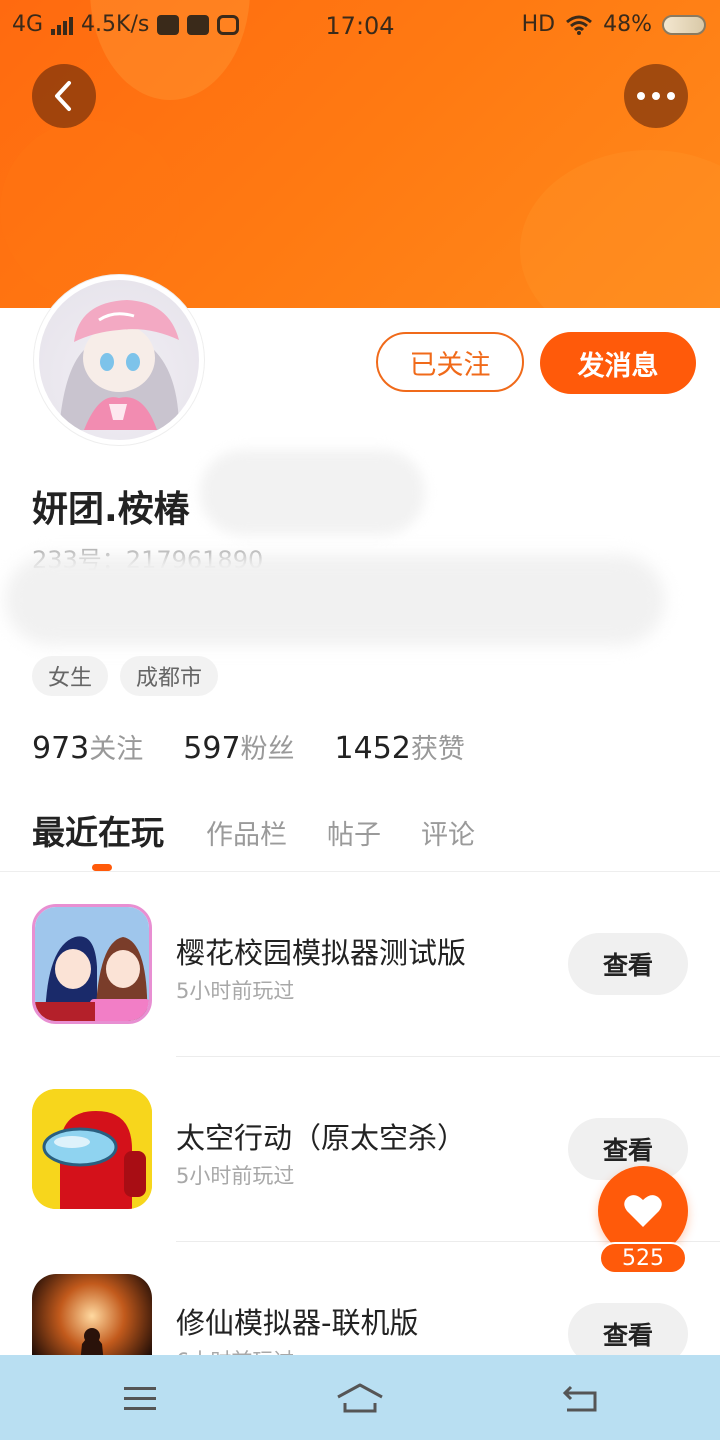 Image resolution: width=720 pixels, height=1440 pixels. What do you see at coordinates (61, 748) in the screenshot?
I see `following-count: 973` at bounding box center [61, 748].